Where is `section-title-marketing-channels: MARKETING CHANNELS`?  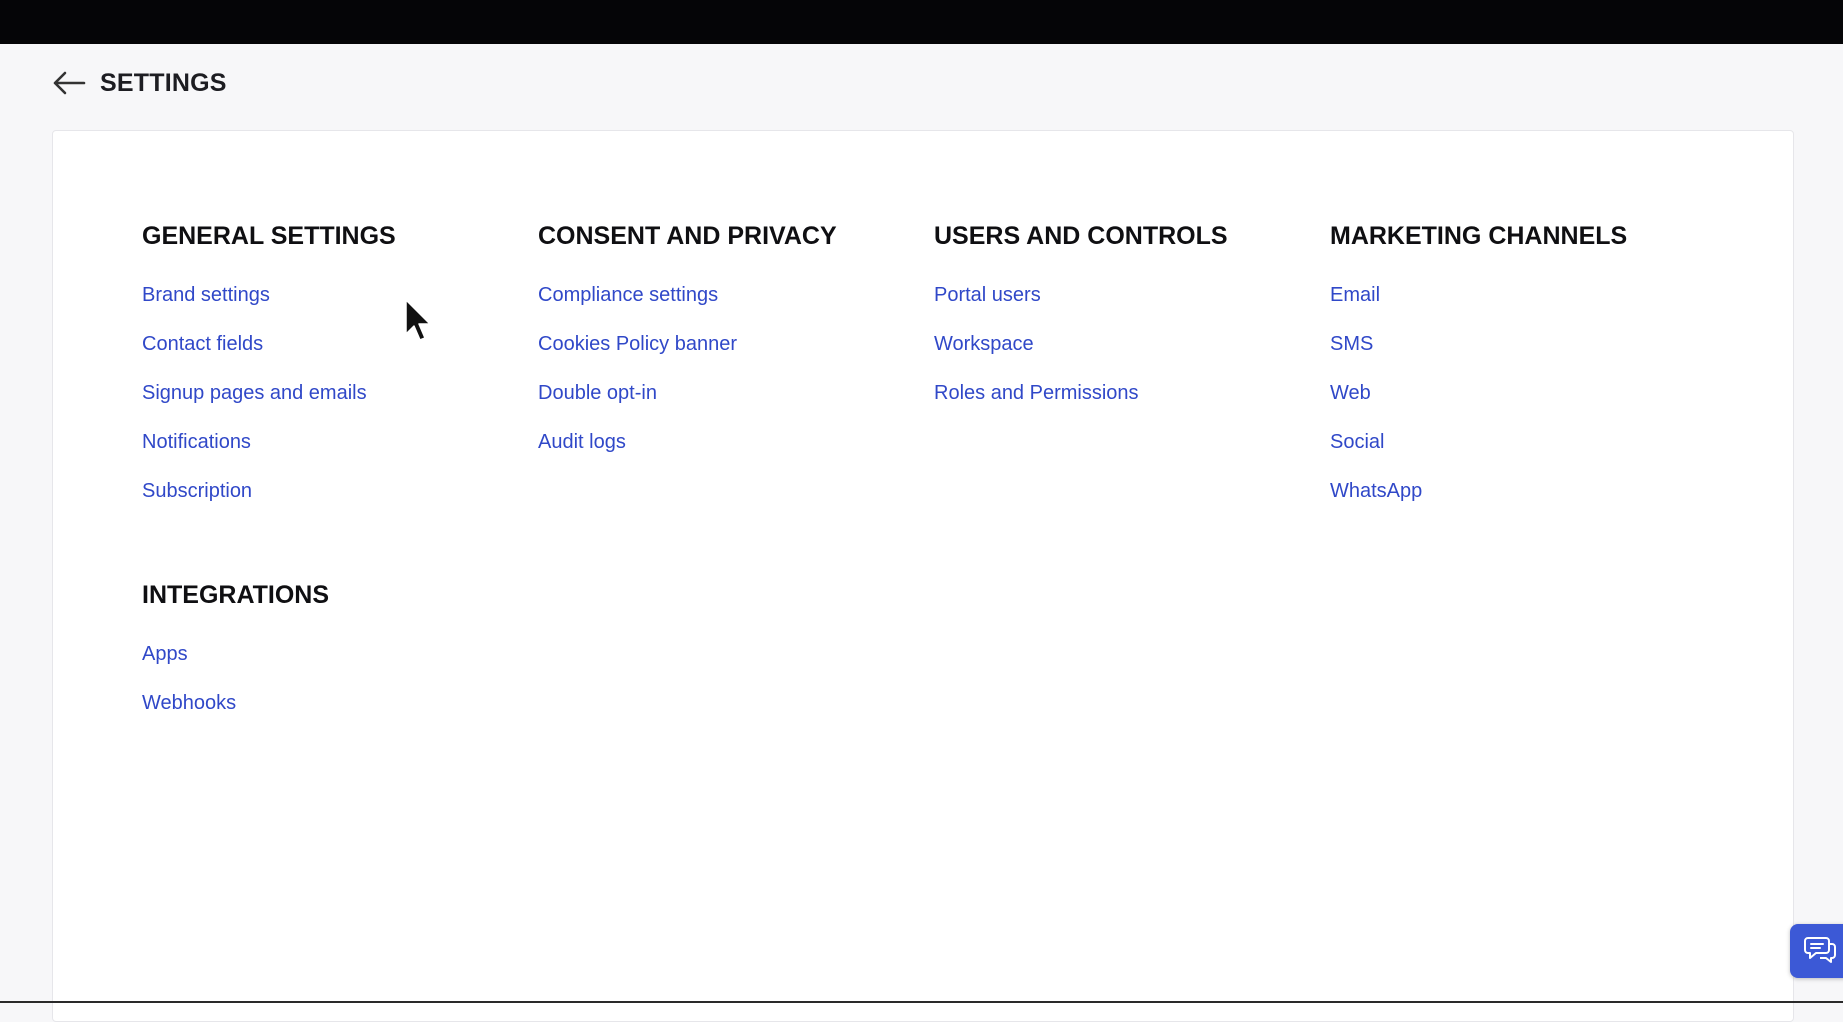 section-title-marketing-channels: MARKETING CHANNELS is located at coordinates (1479, 236).